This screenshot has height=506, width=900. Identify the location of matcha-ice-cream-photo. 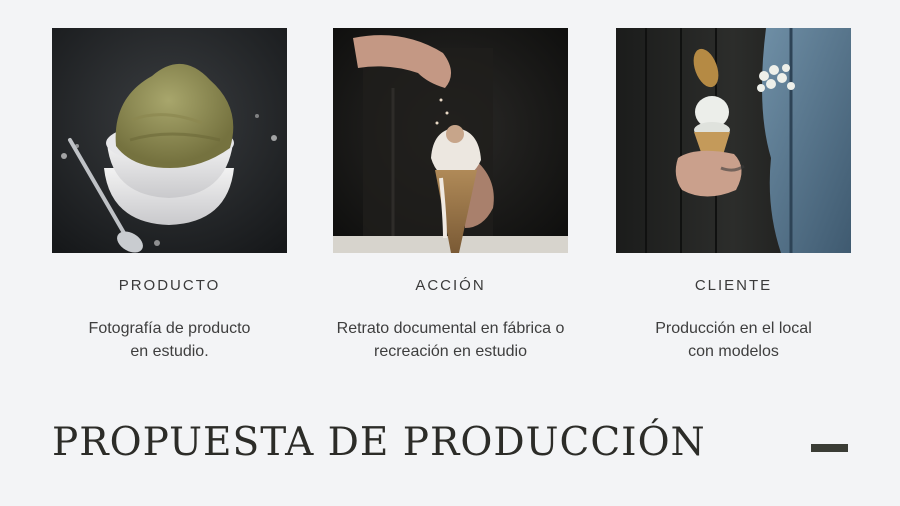
(169, 140).